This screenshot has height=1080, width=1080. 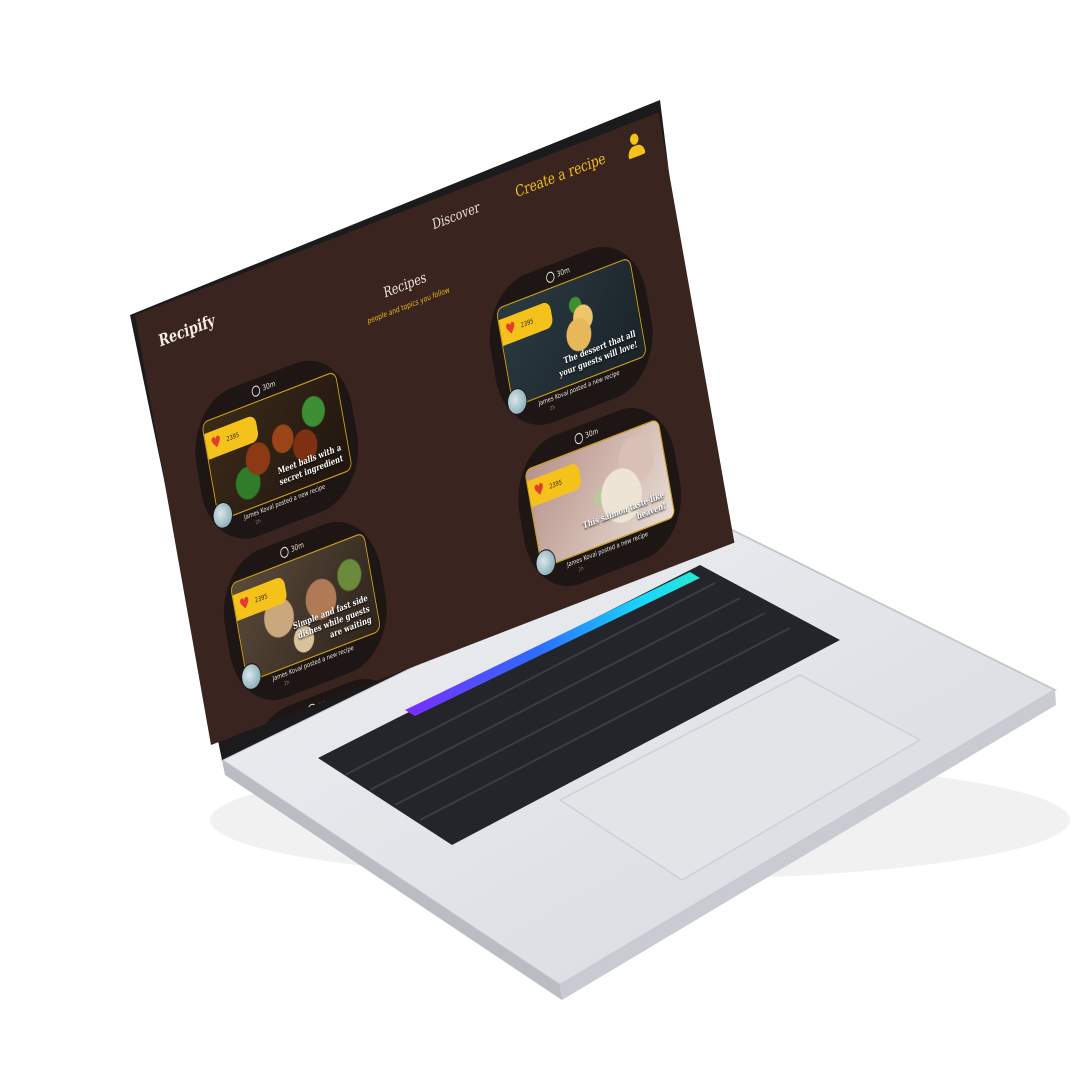 I want to click on user-icon-body, so click(x=636, y=151).